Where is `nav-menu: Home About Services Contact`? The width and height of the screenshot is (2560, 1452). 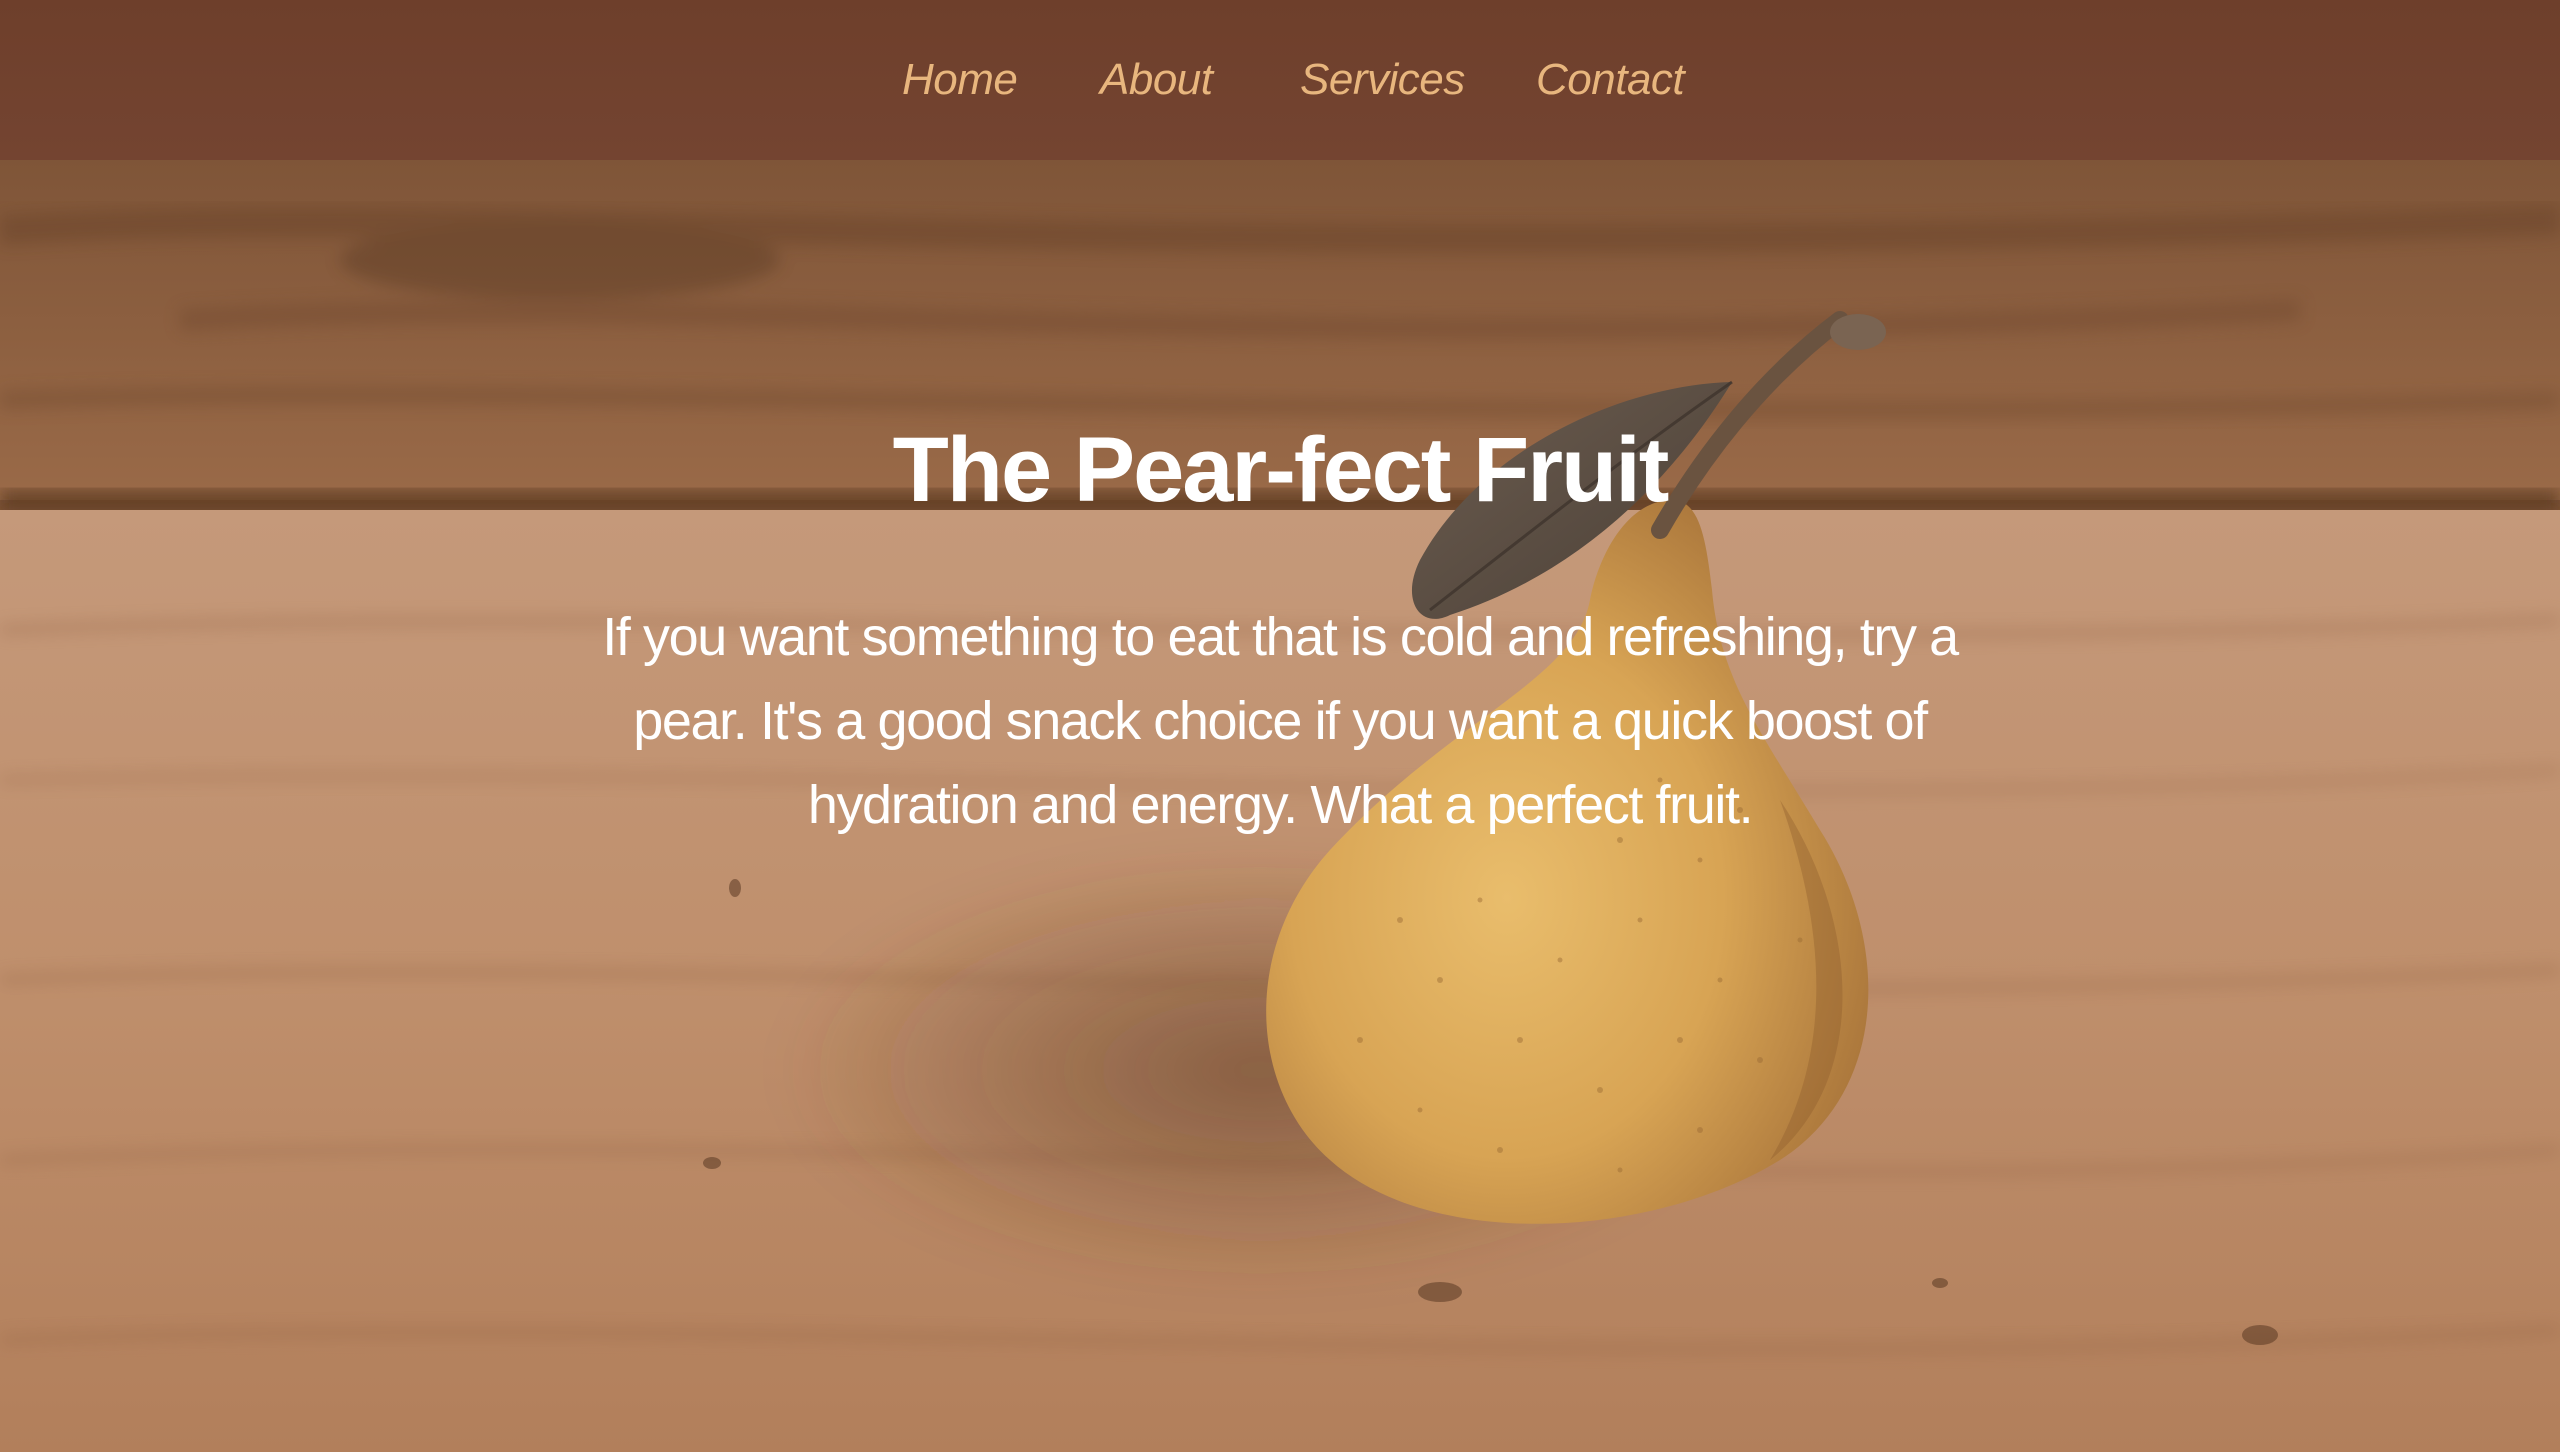 nav-menu: Home About Services Contact is located at coordinates (1280, 80).